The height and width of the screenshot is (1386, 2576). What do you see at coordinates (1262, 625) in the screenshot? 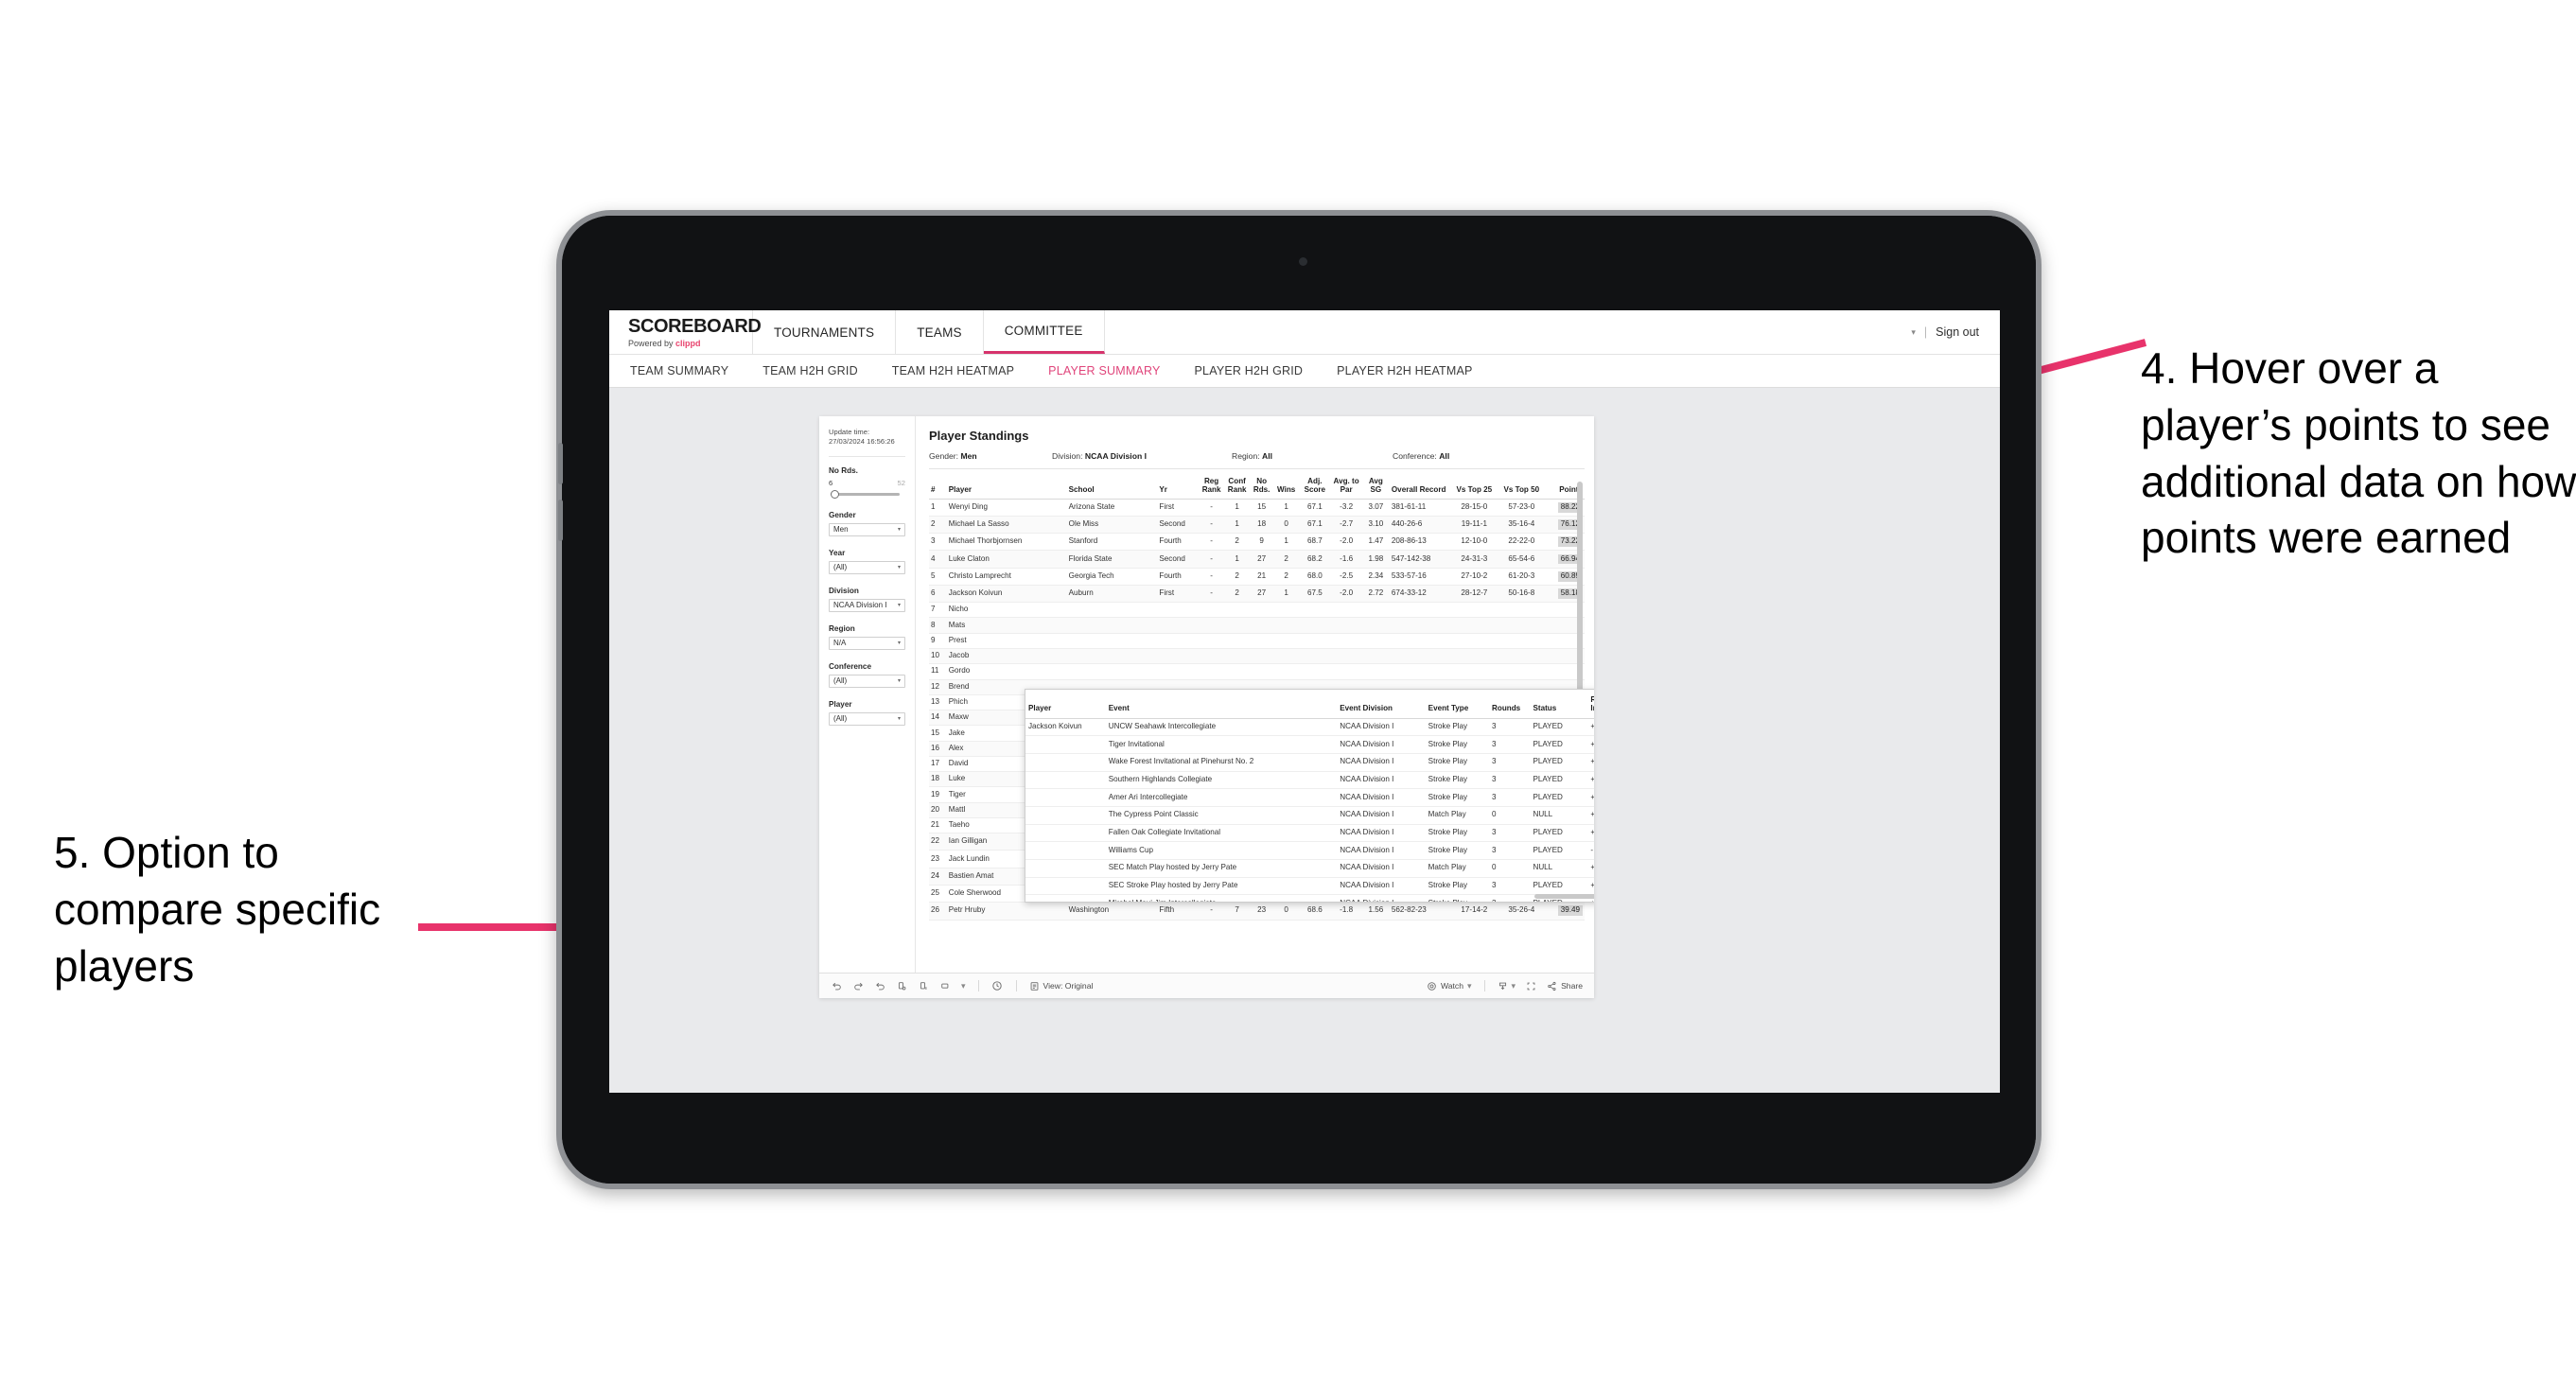
I see `cell-rds` at bounding box center [1262, 625].